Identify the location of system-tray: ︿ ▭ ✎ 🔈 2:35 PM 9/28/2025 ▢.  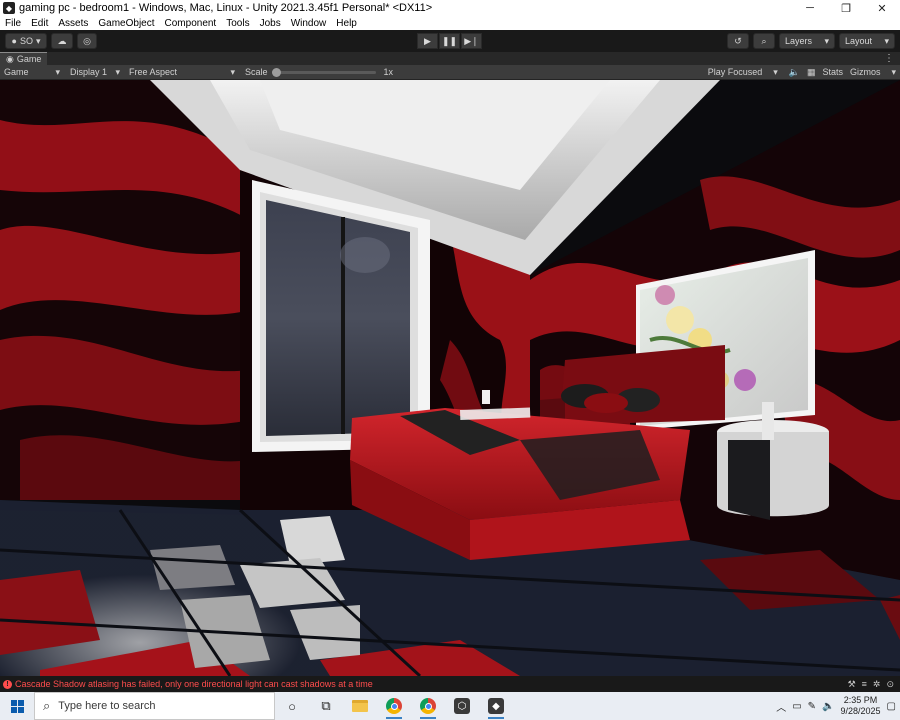
(838, 706).